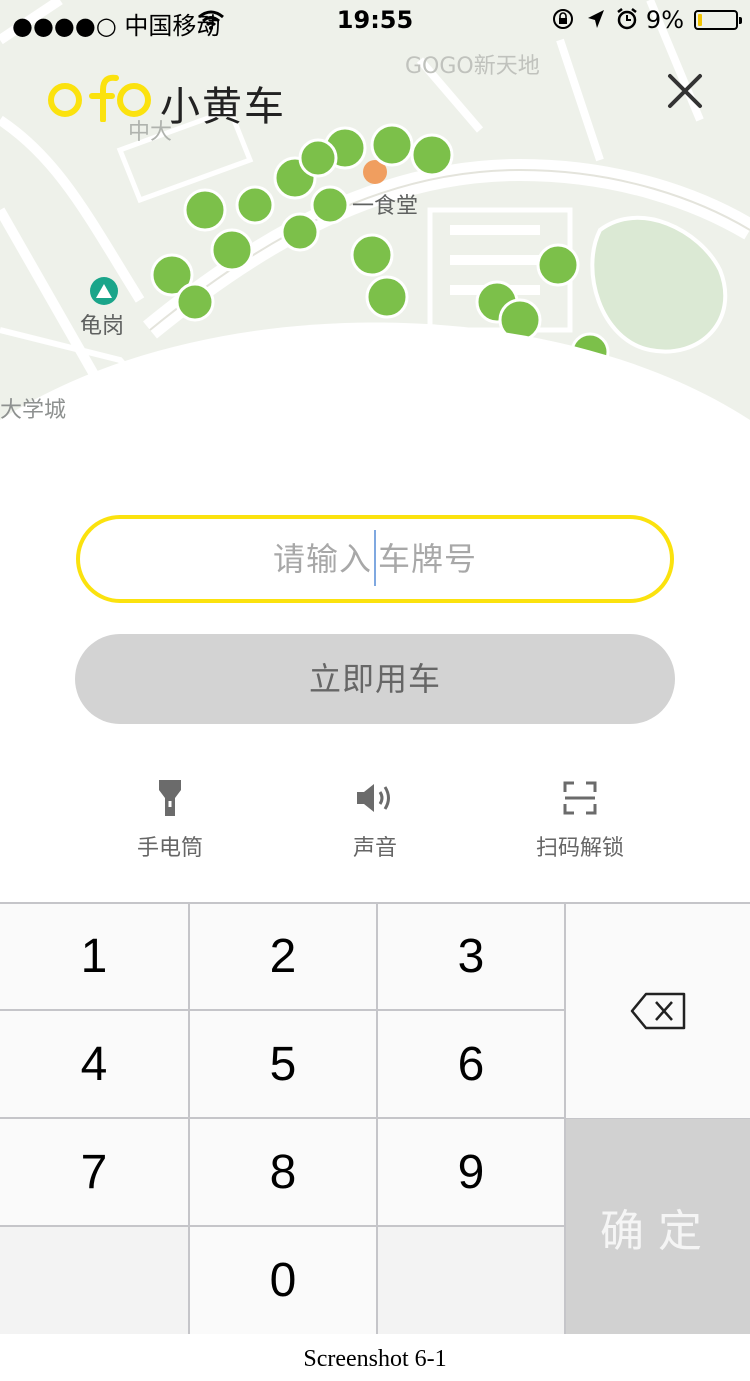  I want to click on flashlight-icon, so click(170, 798).